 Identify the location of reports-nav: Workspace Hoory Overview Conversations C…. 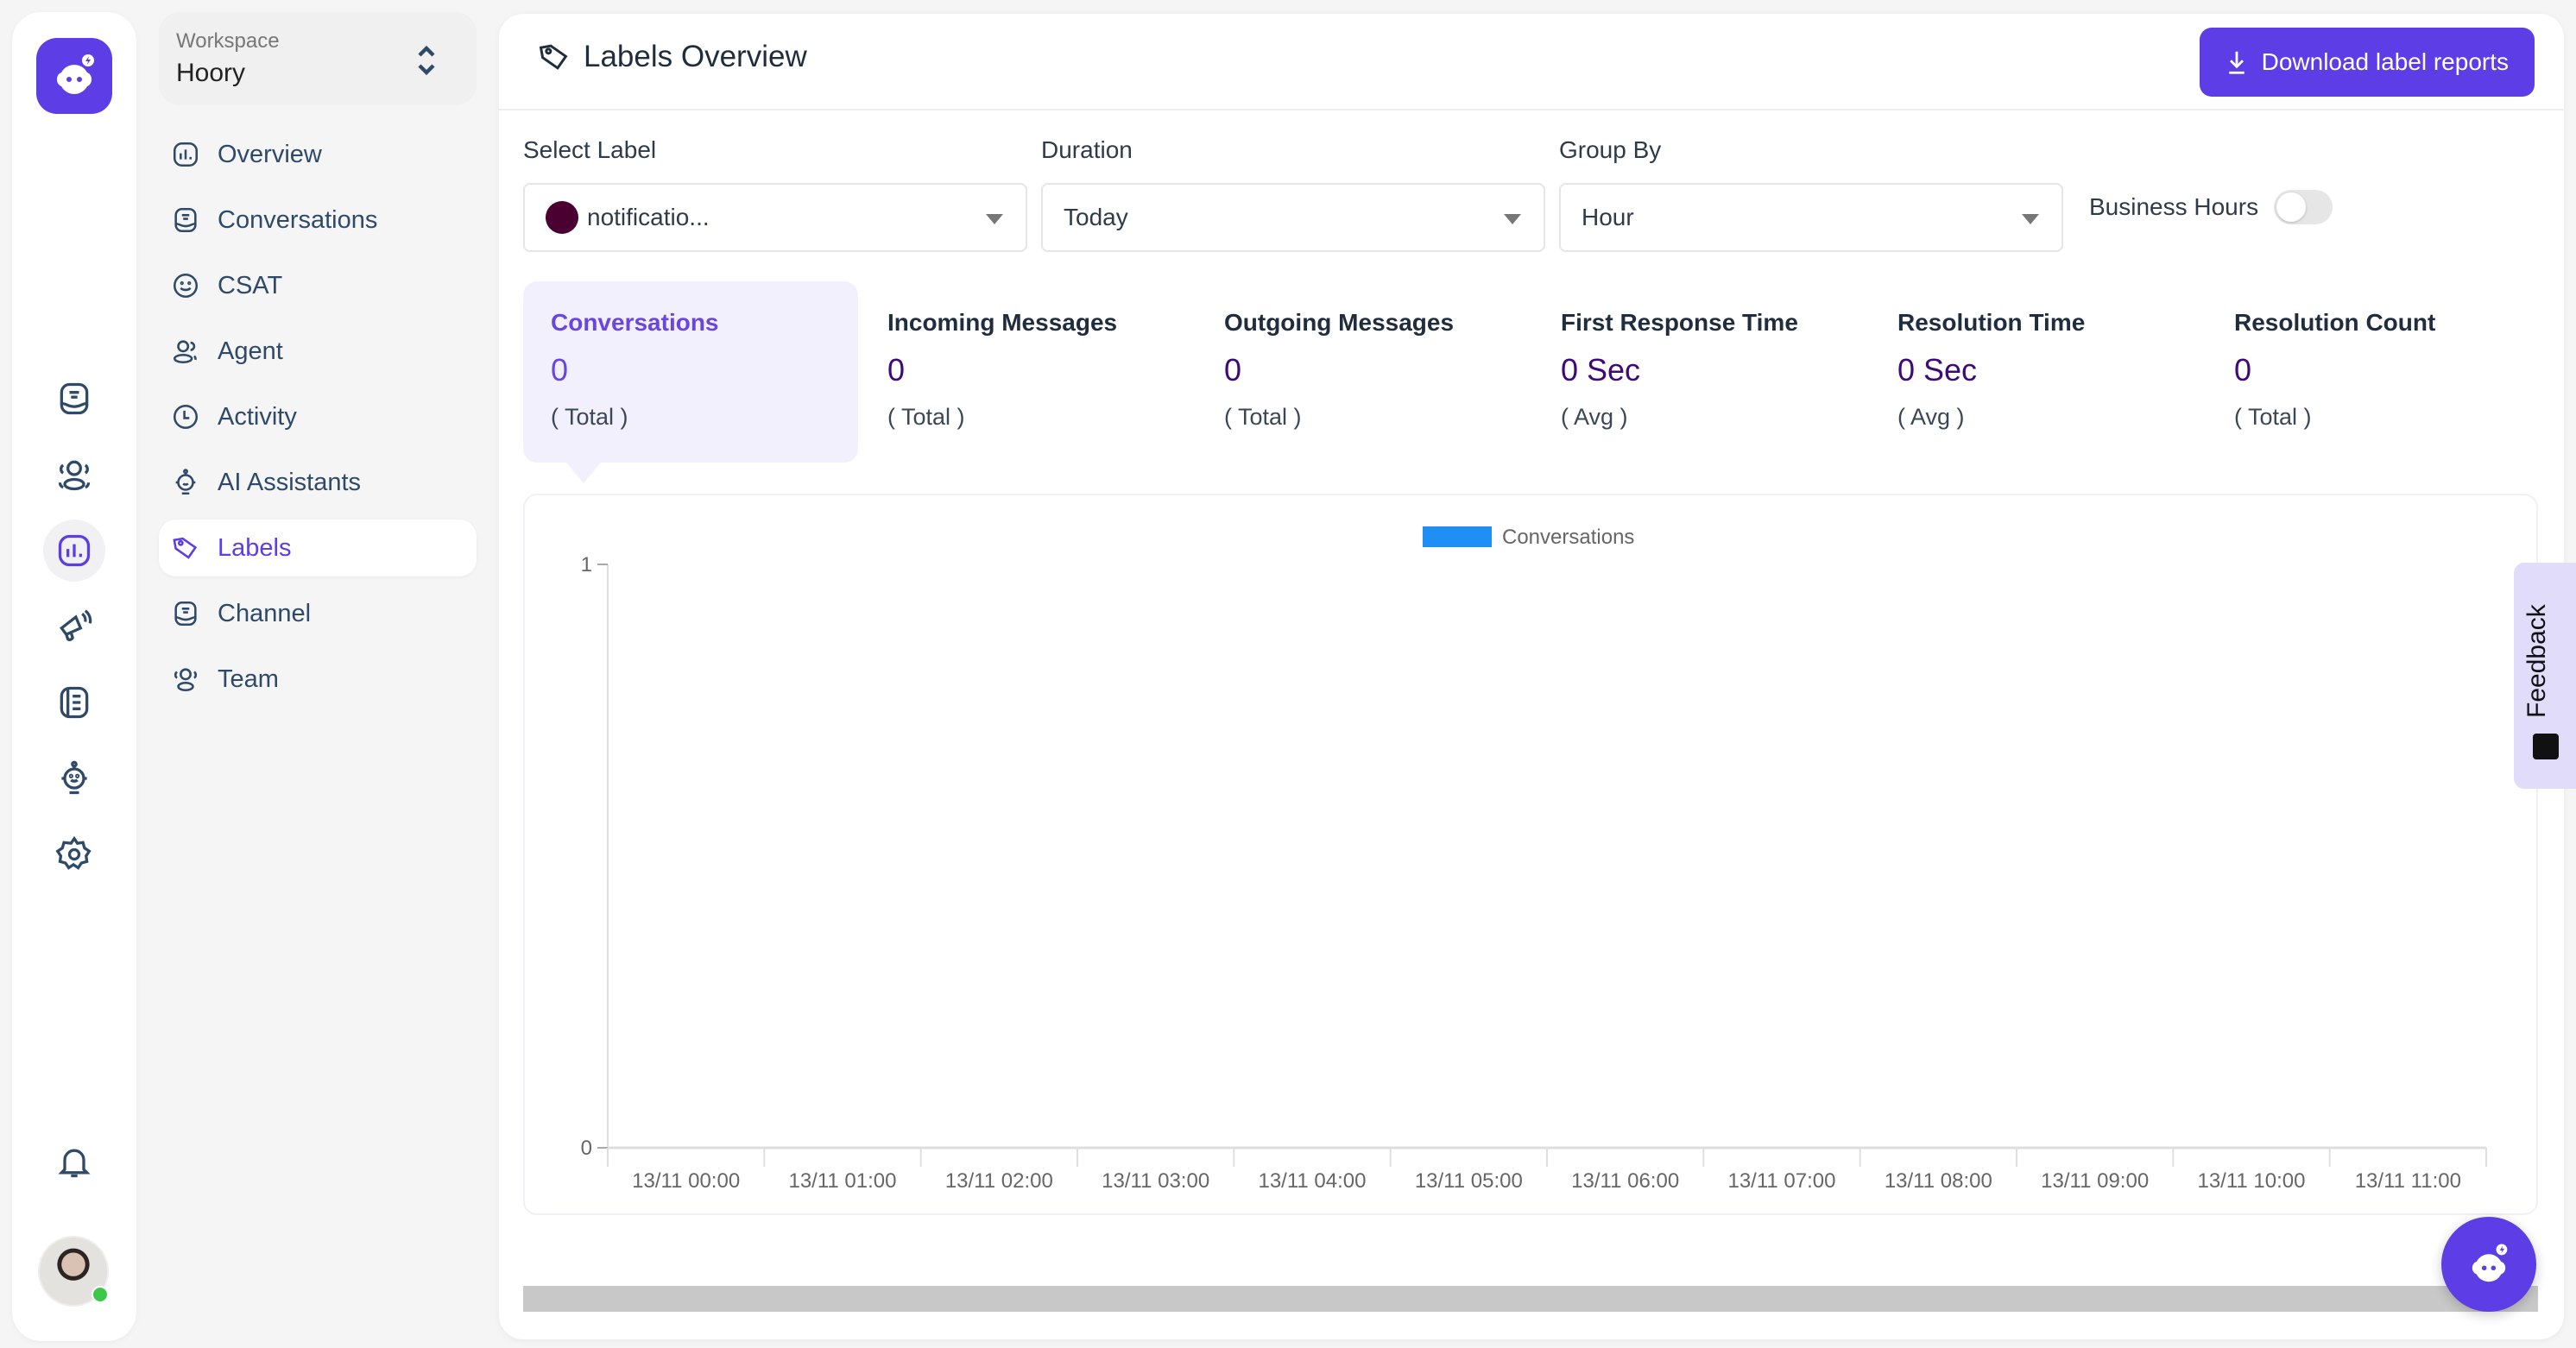
(319, 677).